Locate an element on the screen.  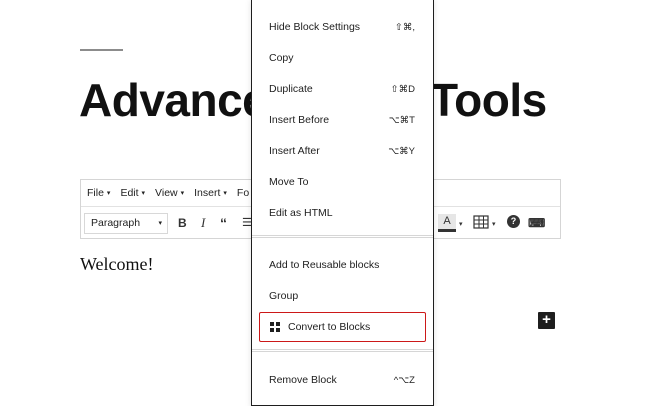
menu-item-remove-block: Remove Block ^⌥Z is located at coordinates (342, 380).